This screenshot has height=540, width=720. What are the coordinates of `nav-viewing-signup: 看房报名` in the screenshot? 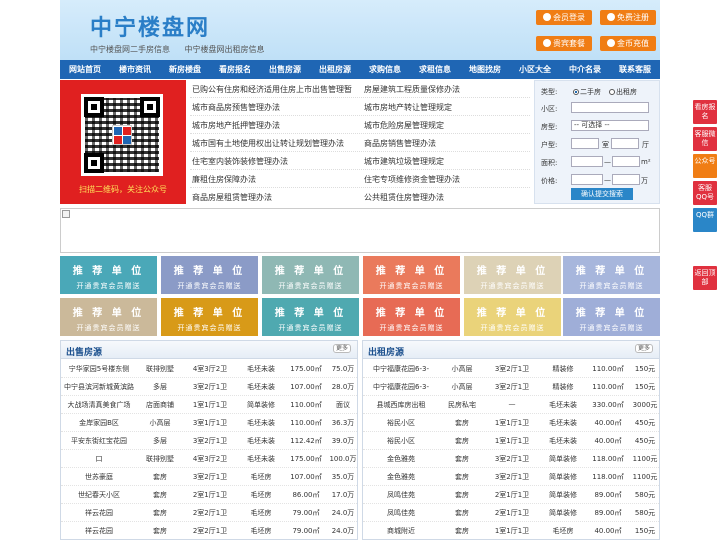 It's located at (235, 69).